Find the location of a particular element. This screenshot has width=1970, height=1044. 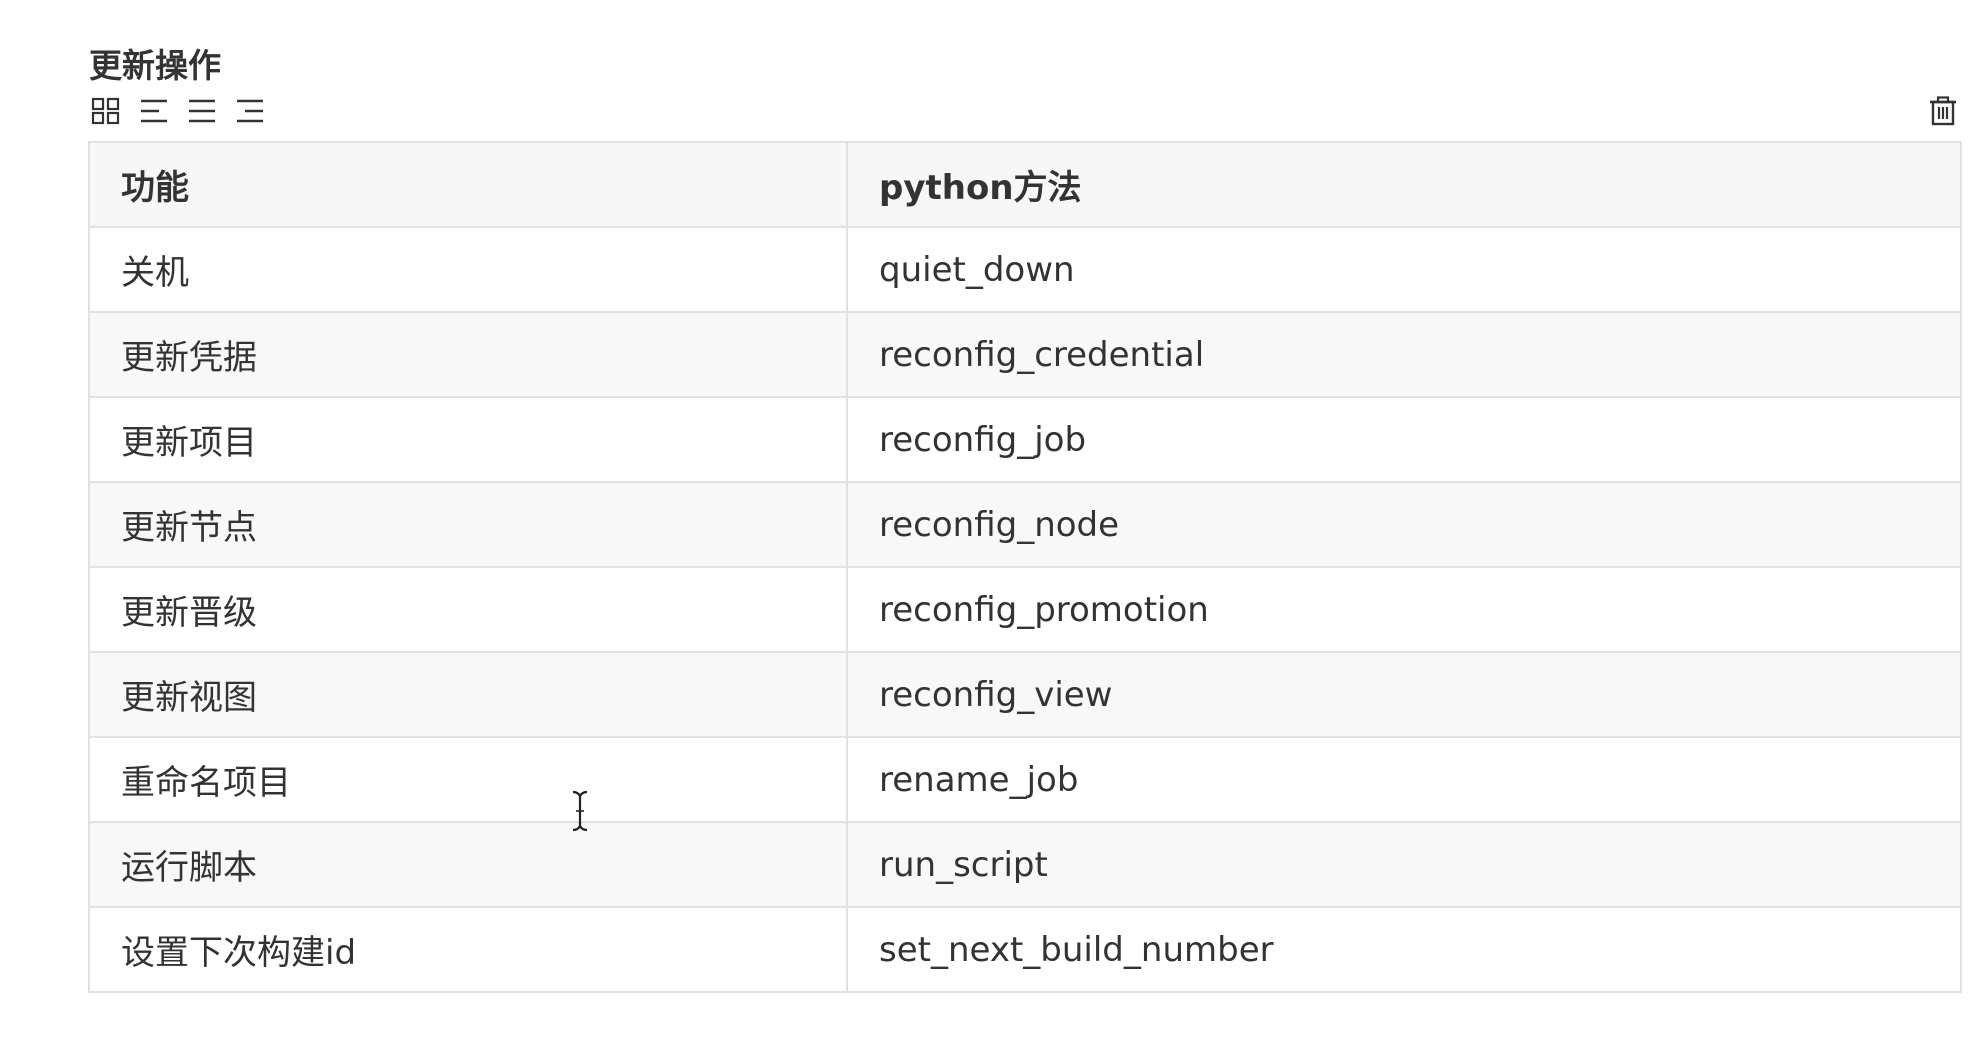

table-row: 更新凭据 reconfig_credential is located at coordinates (1025, 354).